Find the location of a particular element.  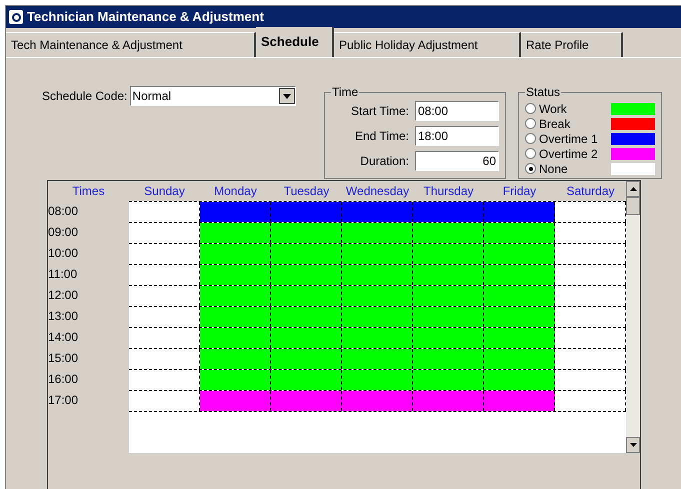

column-header: Sunday is located at coordinates (164, 191).